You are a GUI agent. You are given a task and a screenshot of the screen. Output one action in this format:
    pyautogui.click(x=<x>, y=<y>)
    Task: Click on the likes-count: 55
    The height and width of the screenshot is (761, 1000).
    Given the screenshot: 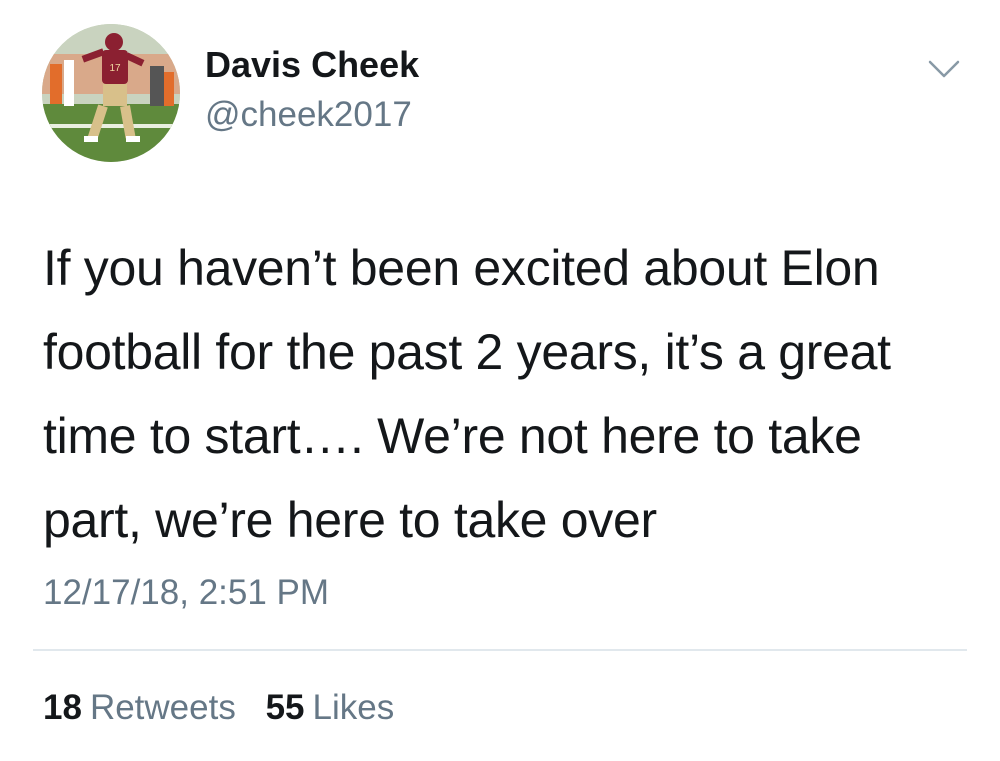 What is the action you would take?
    pyautogui.click(x=285, y=707)
    